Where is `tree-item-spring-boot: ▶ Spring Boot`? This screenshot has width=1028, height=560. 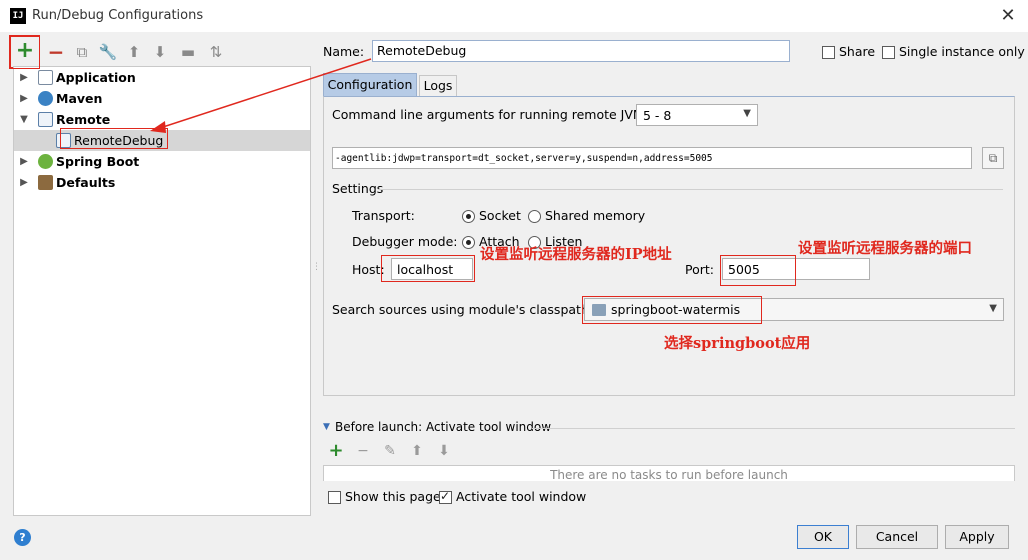
tree-item-spring-boot: ▶ Spring Boot is located at coordinates (162, 161).